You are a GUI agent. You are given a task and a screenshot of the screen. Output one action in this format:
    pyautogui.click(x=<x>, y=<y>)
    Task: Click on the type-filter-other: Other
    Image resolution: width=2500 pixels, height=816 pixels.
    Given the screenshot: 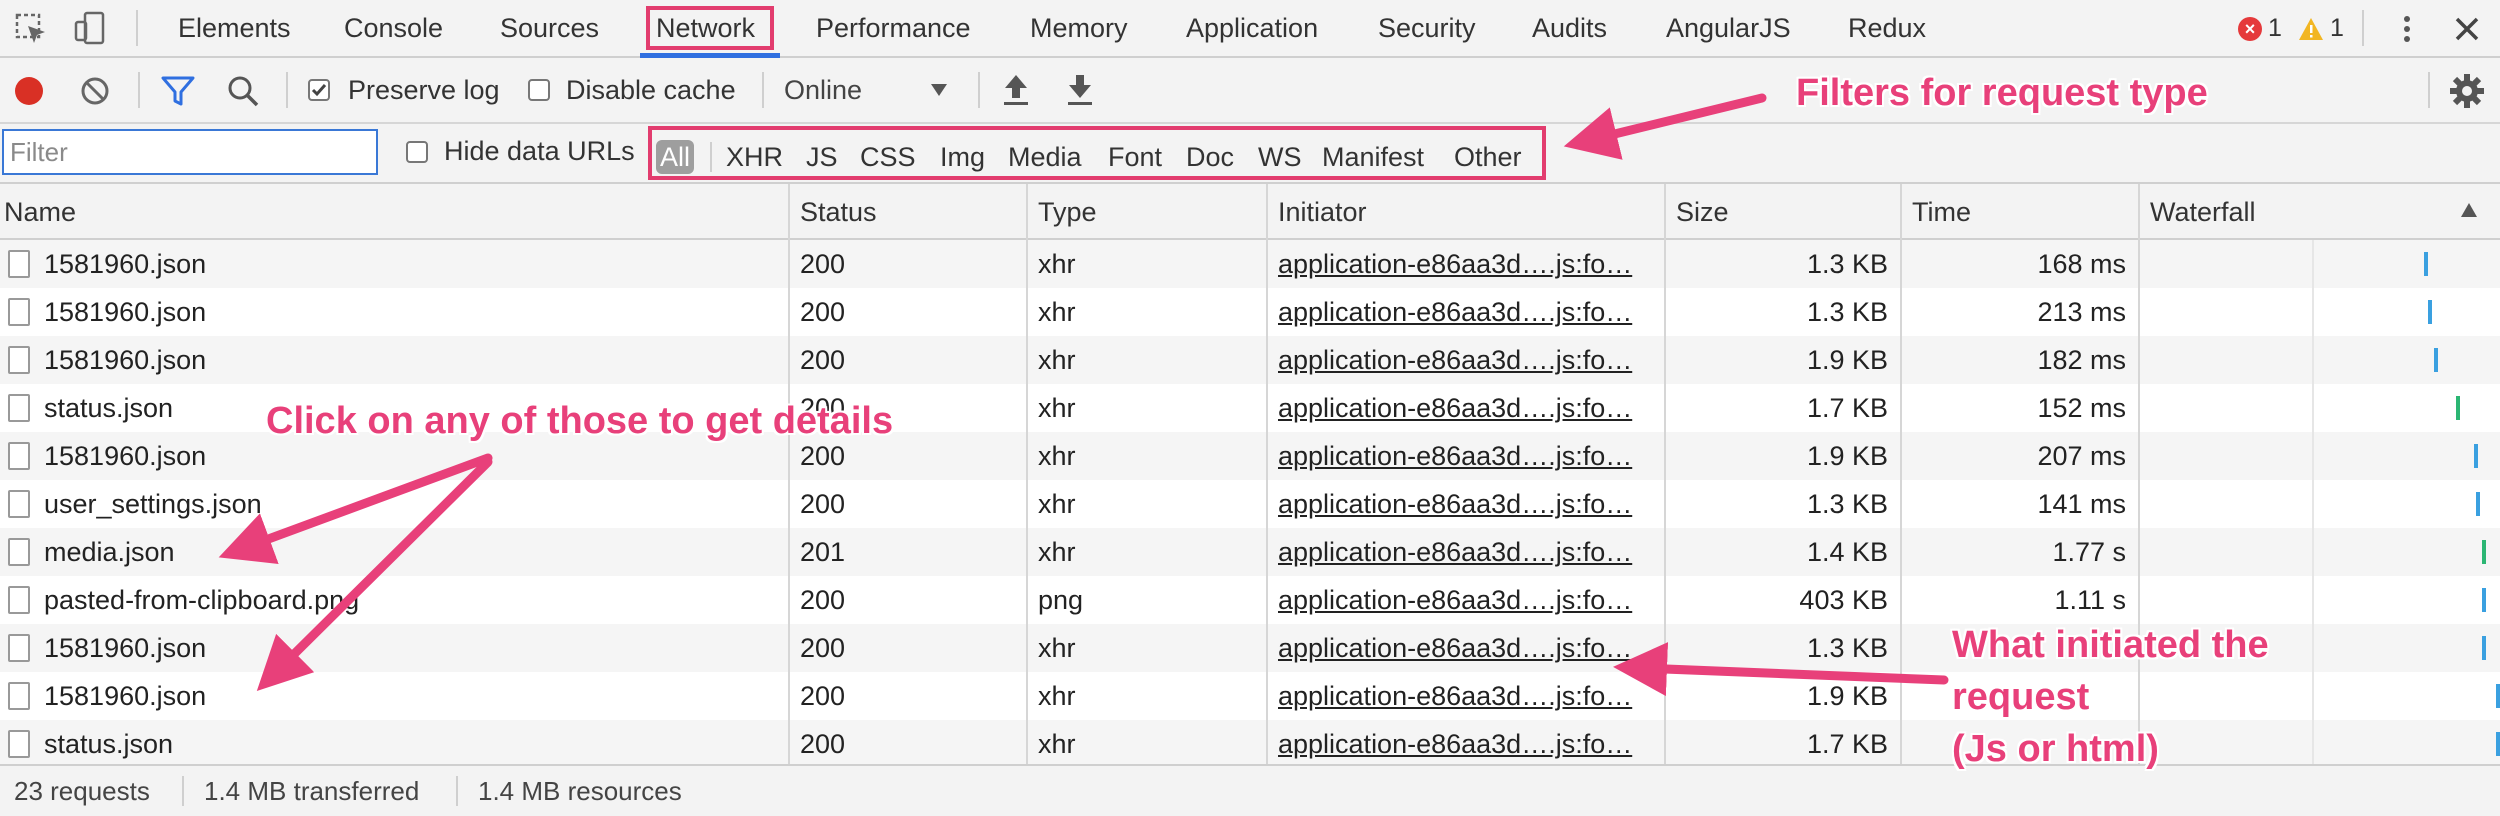 What is the action you would take?
    pyautogui.click(x=1488, y=157)
    